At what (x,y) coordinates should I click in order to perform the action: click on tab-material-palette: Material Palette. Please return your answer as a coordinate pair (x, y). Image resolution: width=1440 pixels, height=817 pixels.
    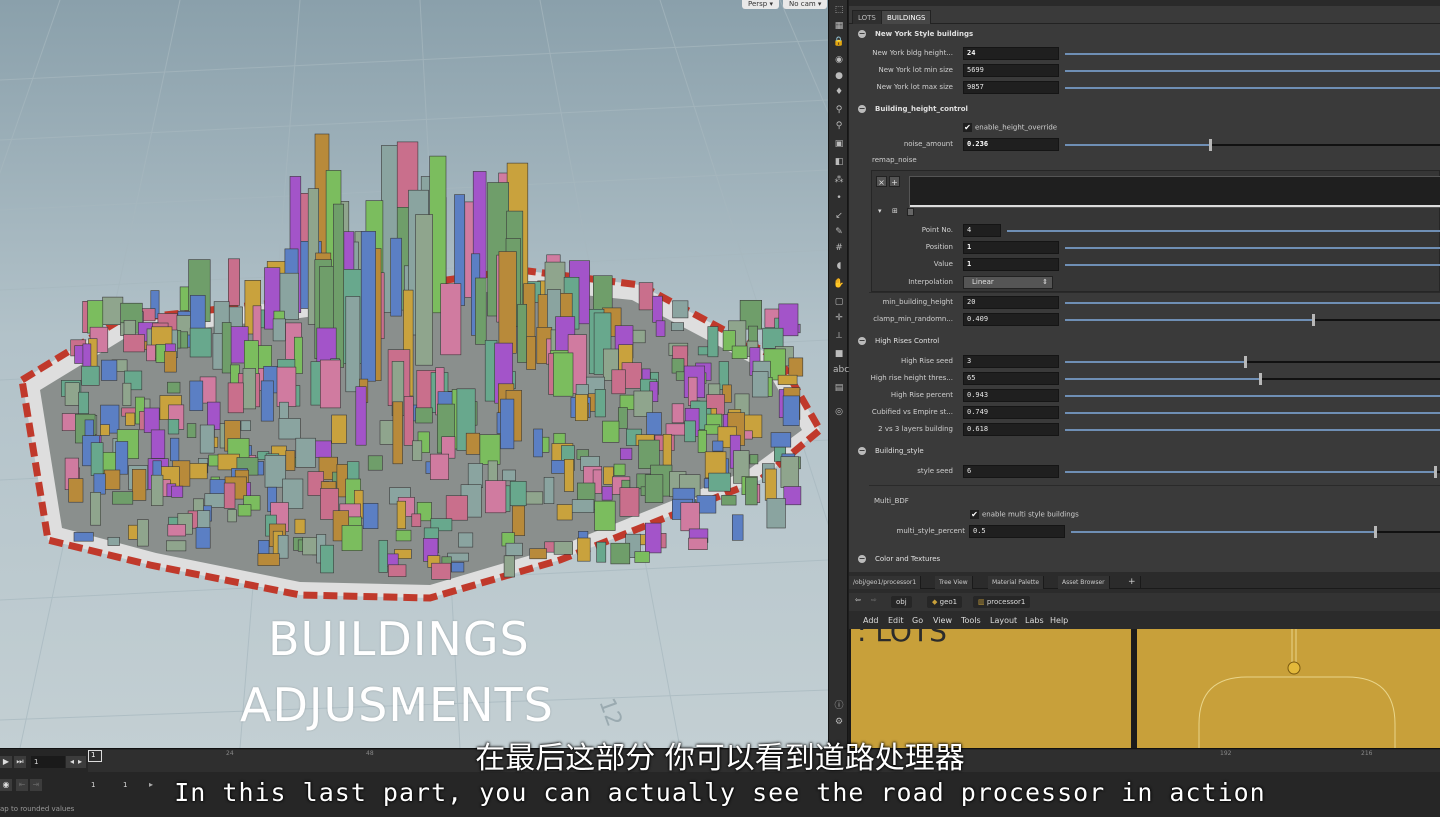
    Looking at the image, I should click on (1016, 582).